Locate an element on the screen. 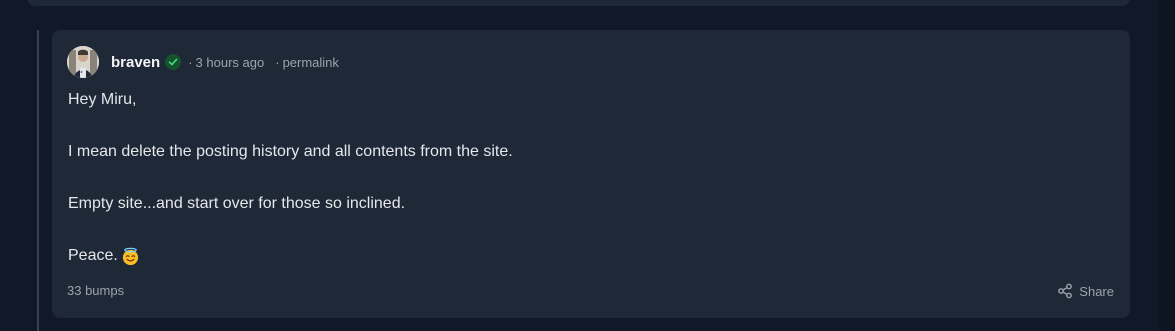  share-button: Share is located at coordinates (1085, 291).